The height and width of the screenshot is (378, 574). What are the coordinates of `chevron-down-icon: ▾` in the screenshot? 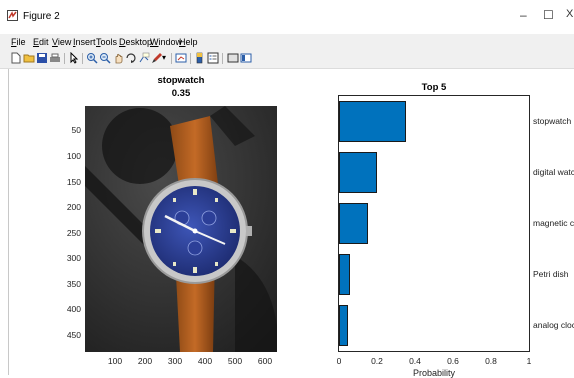 It's located at (165, 59).